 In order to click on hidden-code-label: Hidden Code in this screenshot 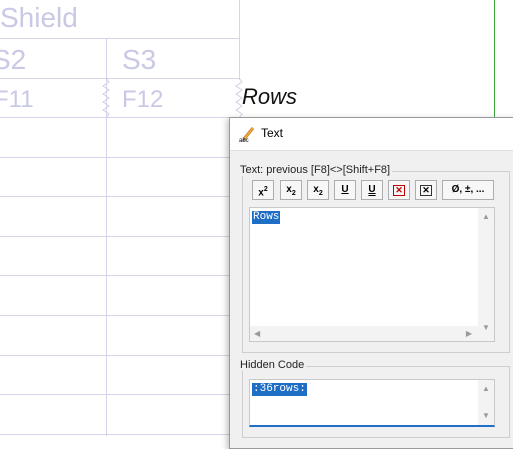, I will do `click(272, 365)`.